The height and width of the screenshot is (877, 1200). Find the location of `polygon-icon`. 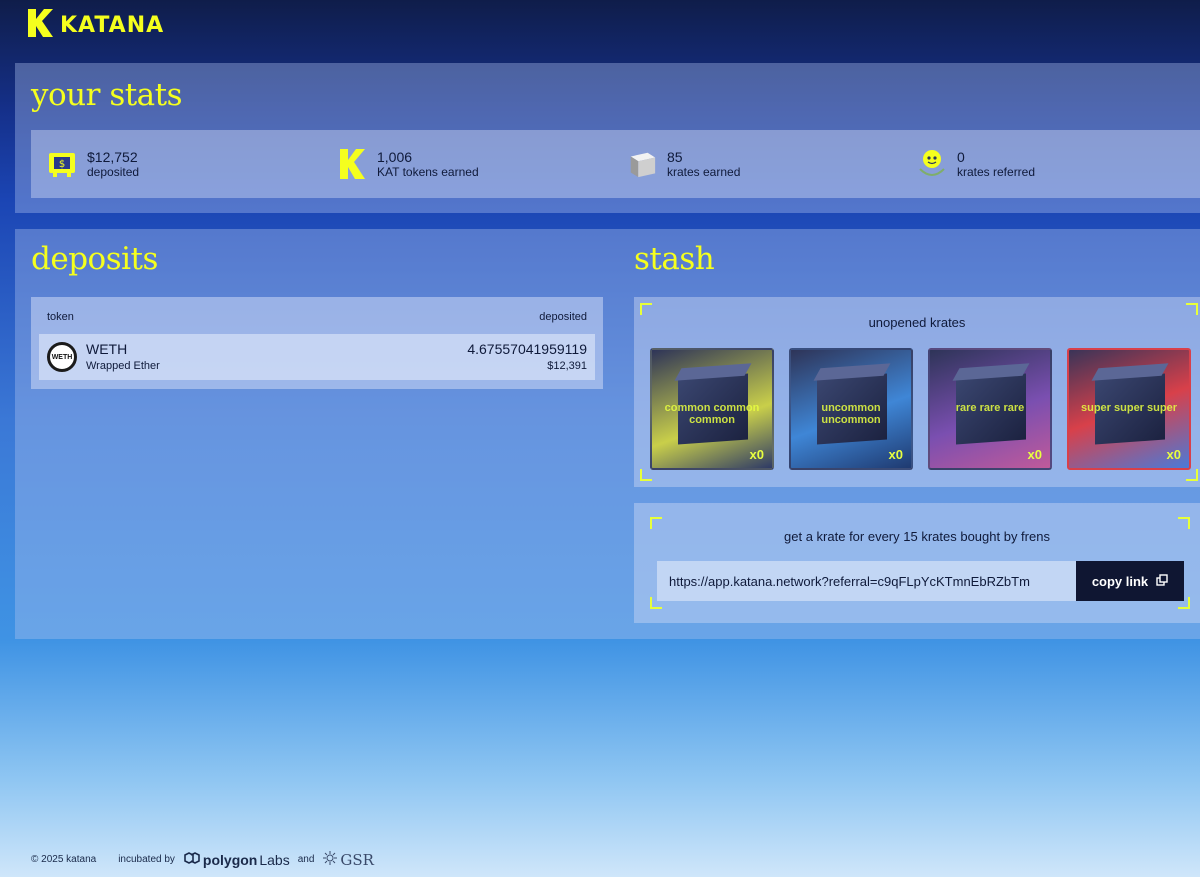

polygon-icon is located at coordinates (192, 859).